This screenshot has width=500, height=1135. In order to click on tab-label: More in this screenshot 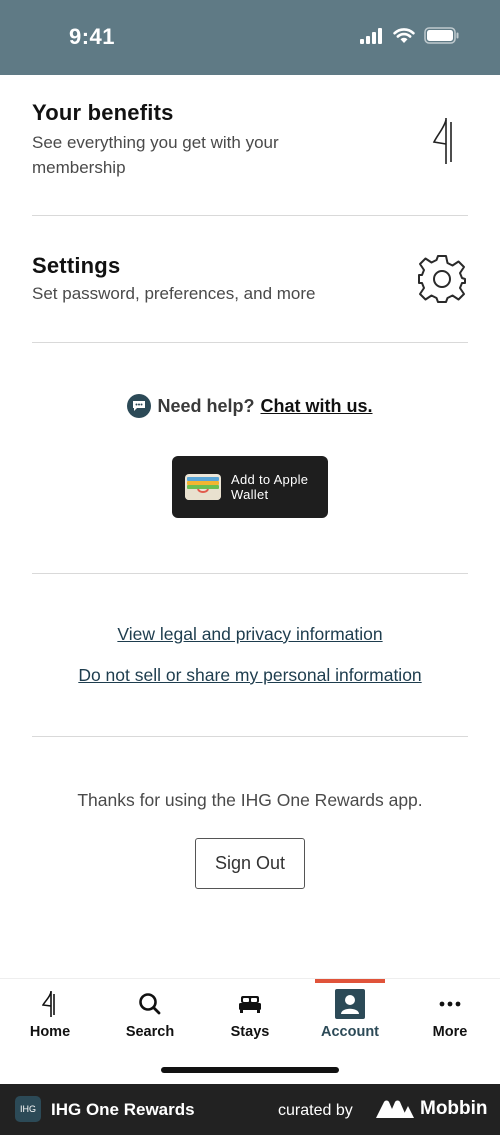, I will do `click(450, 1032)`.